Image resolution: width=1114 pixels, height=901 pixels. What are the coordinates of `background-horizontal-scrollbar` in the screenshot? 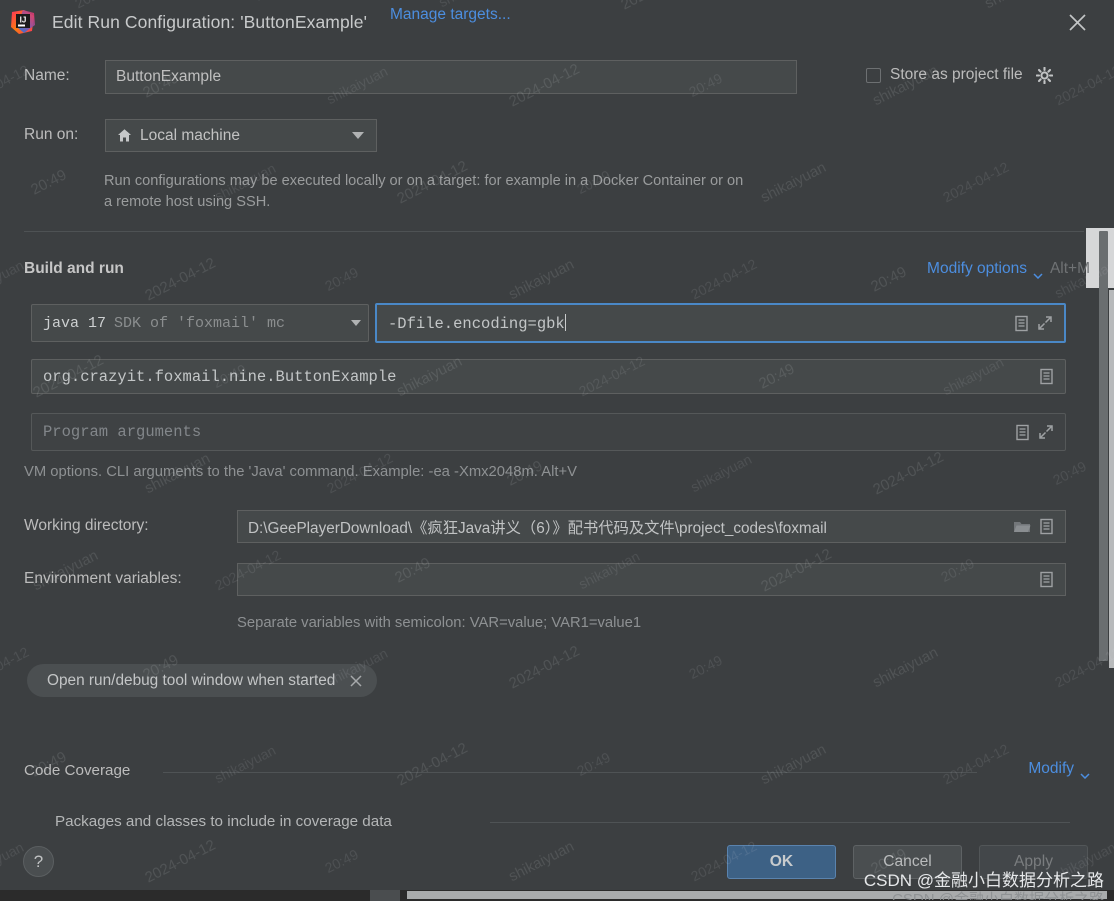 It's located at (757, 895).